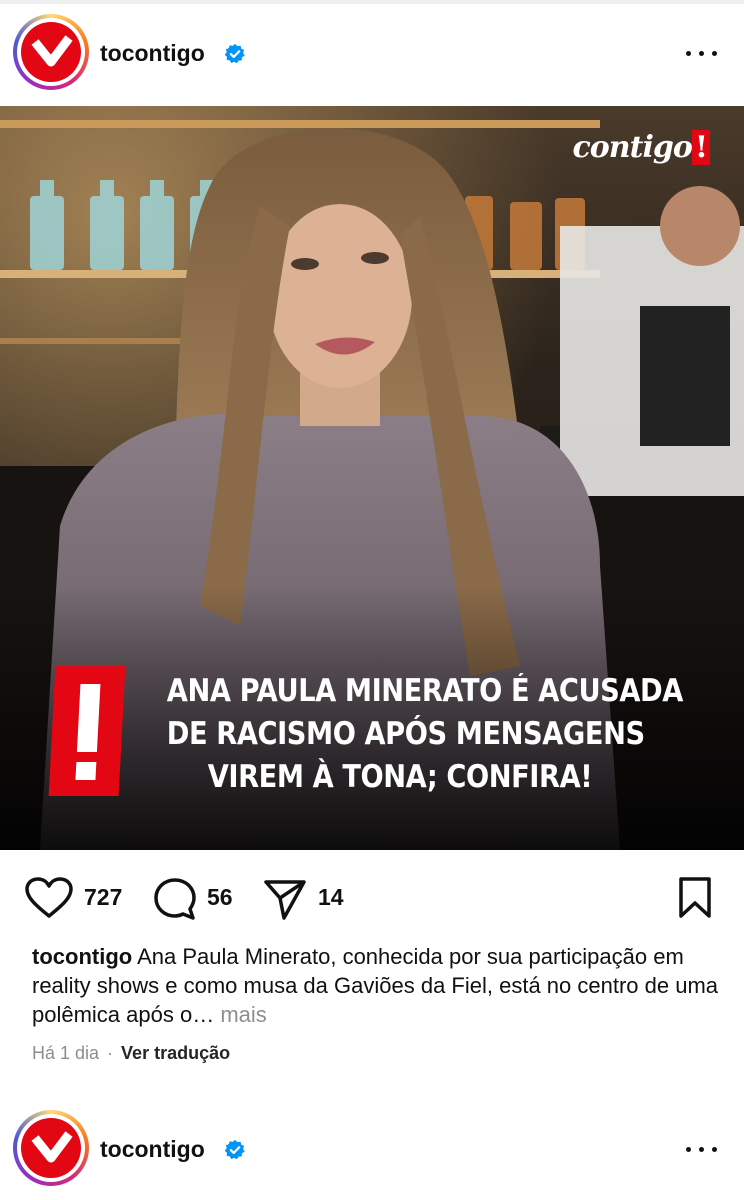 The height and width of the screenshot is (1200, 744). Describe the element at coordinates (103, 897) in the screenshot. I see `likes-count: 727` at that location.